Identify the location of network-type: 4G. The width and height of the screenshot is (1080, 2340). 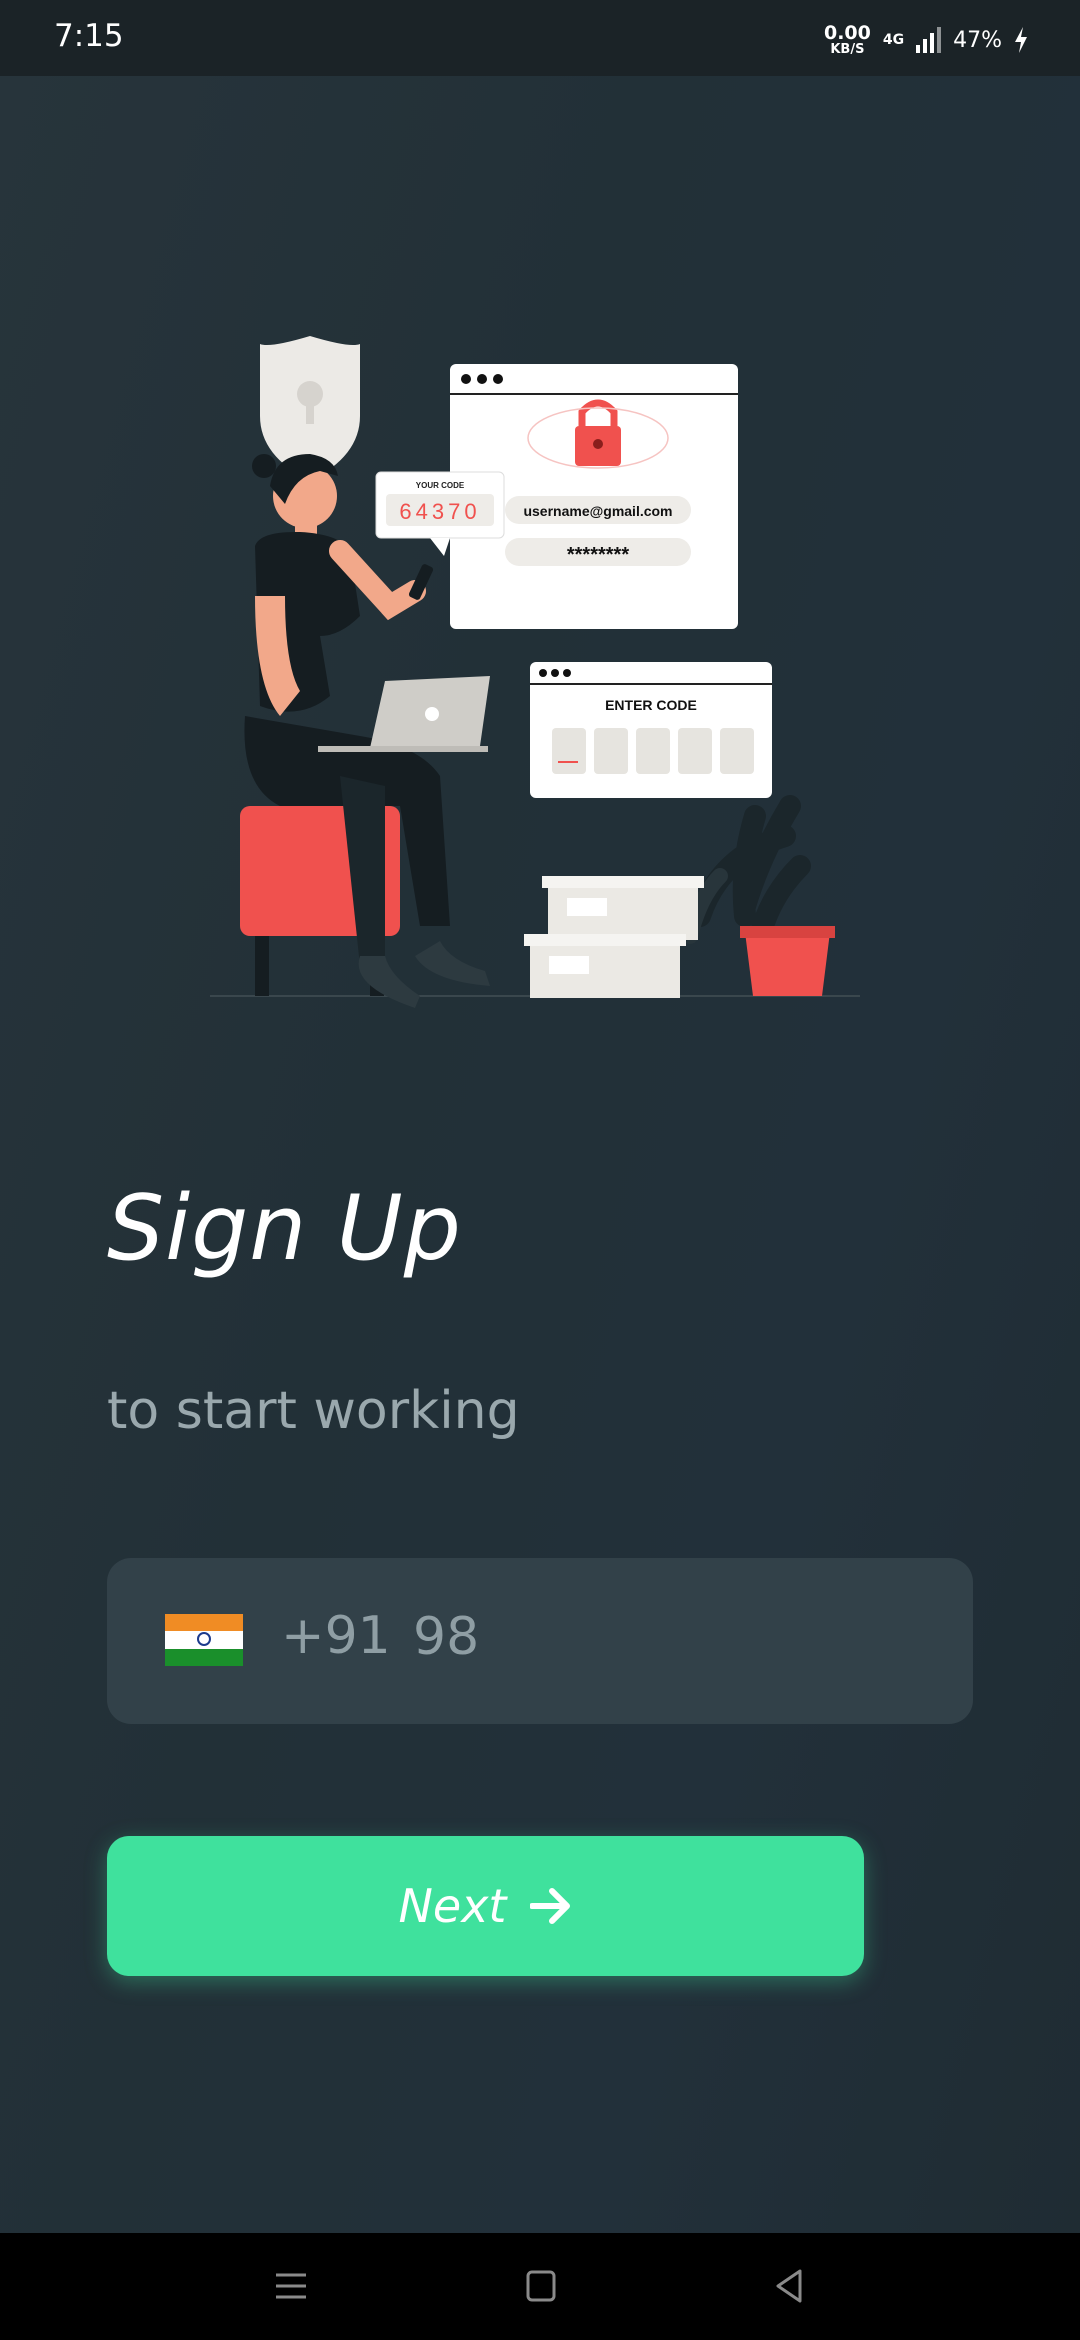
(893, 40).